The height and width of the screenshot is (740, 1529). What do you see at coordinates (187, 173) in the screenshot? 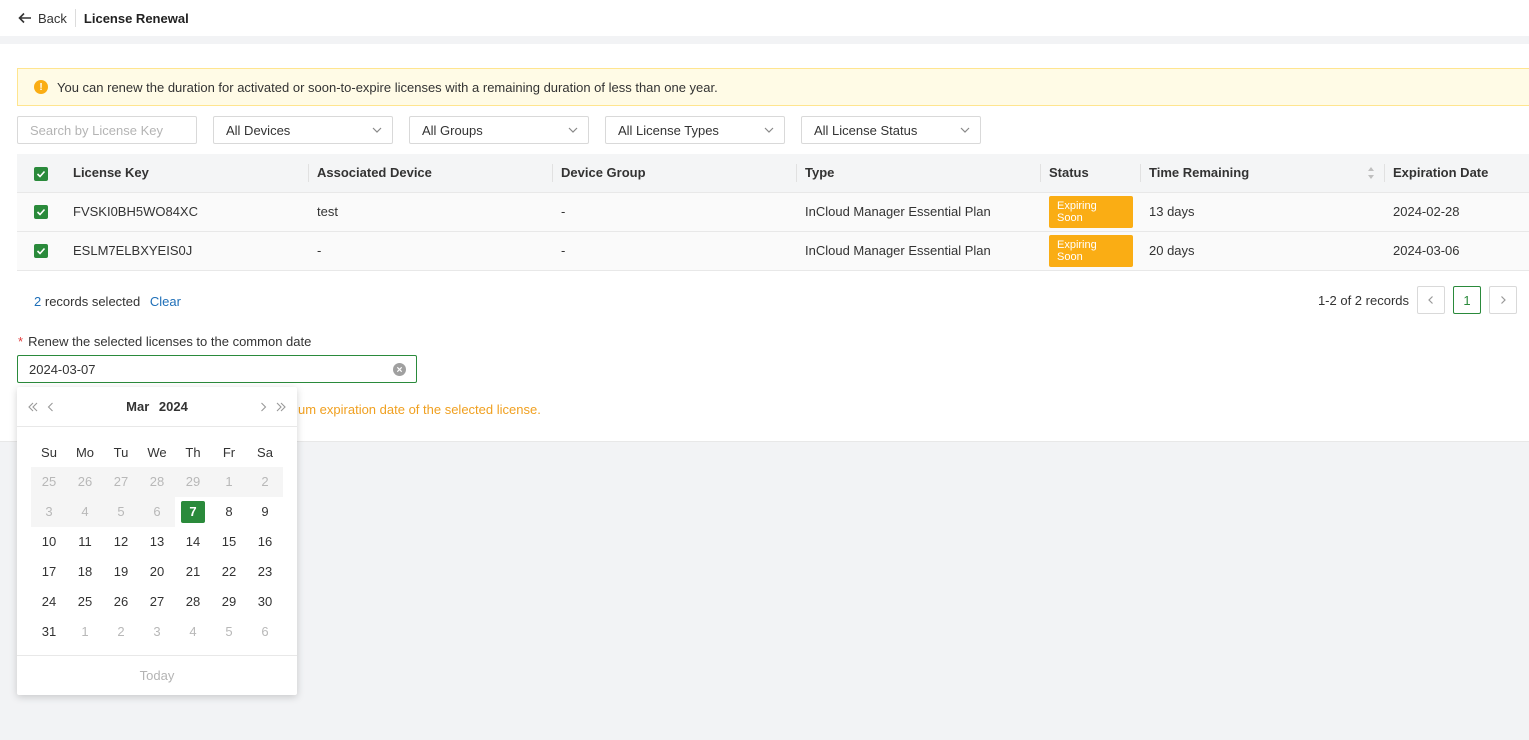
I see `column-header-license-key: License Key` at bounding box center [187, 173].